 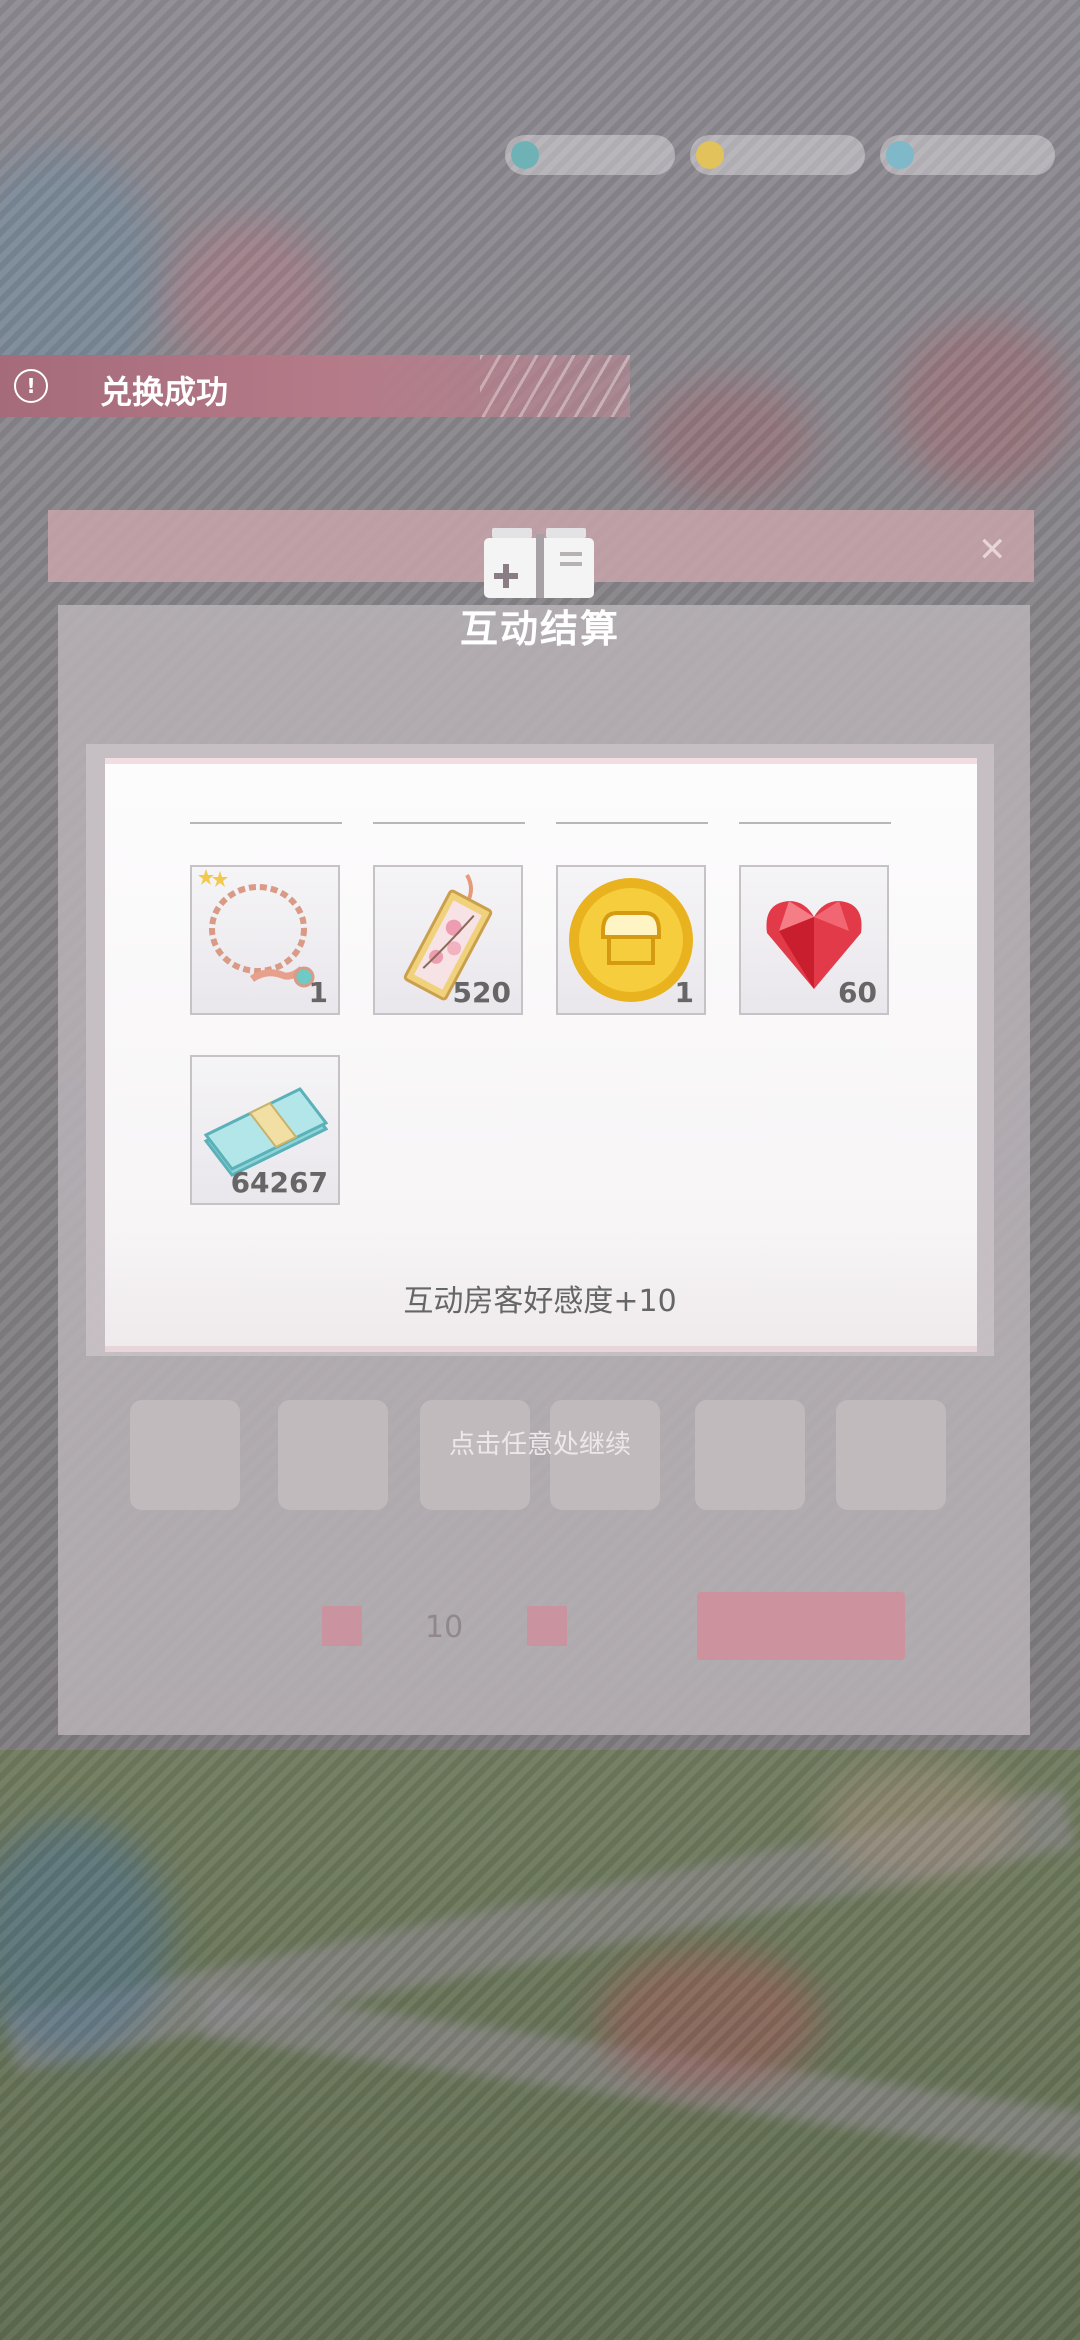 What do you see at coordinates (265, 940) in the screenshot?
I see `reward-item-necklace: 1` at bounding box center [265, 940].